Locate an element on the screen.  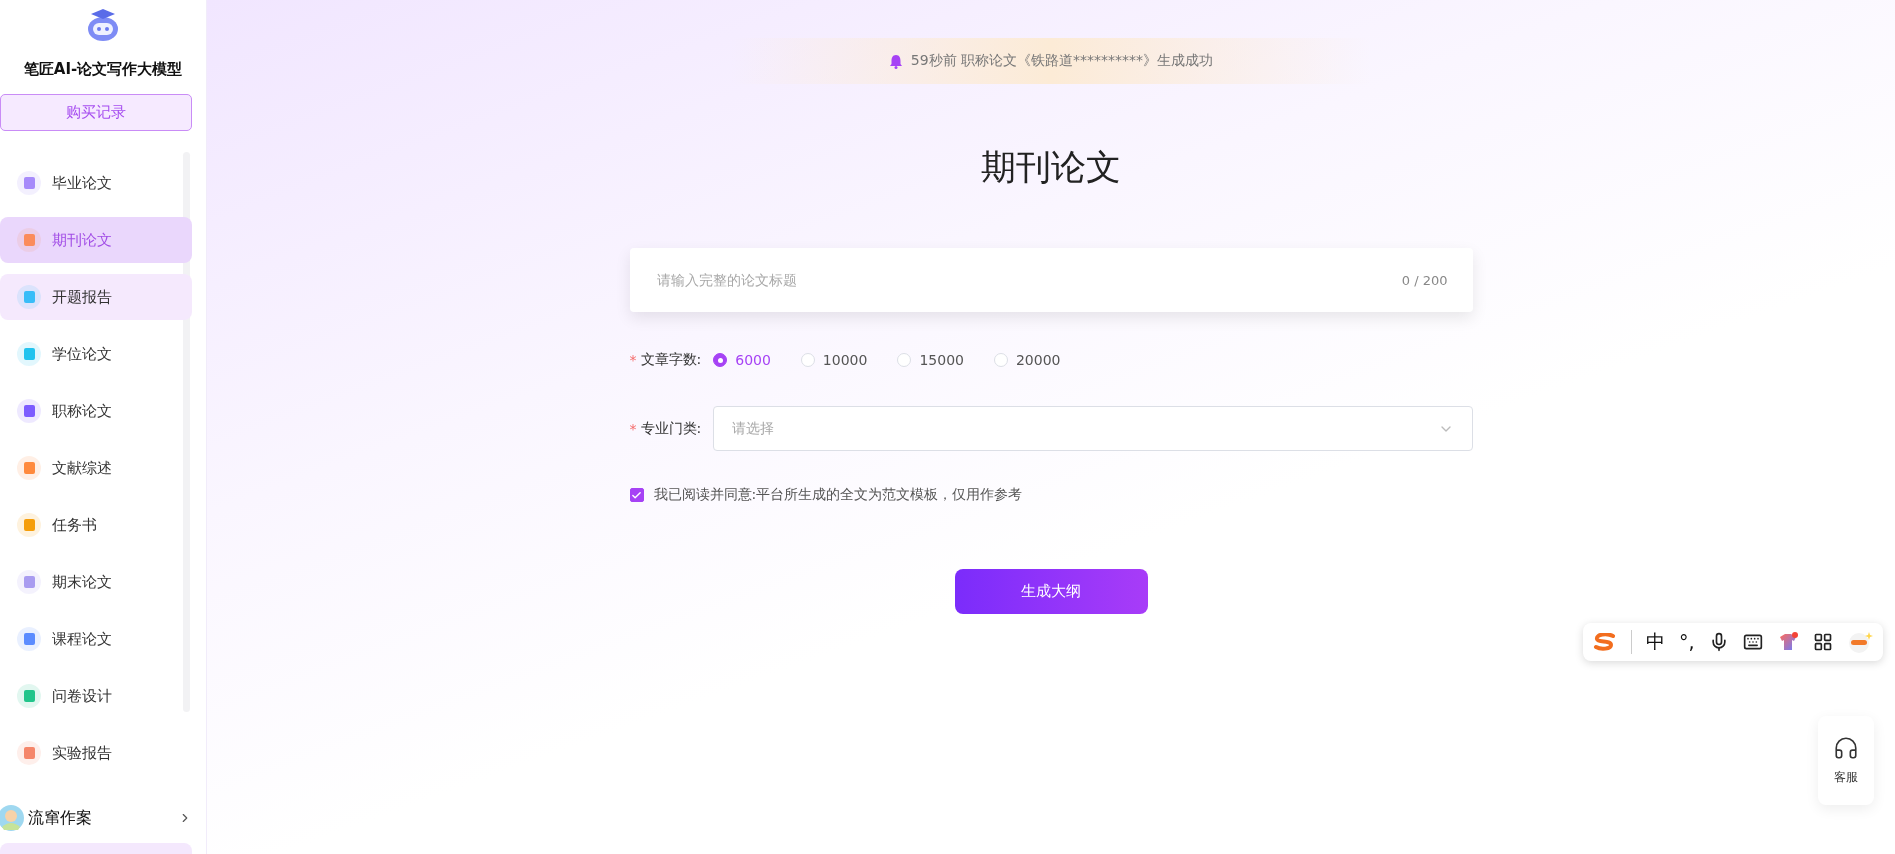
nav-item: 课程论文 is located at coordinates (96, 639).